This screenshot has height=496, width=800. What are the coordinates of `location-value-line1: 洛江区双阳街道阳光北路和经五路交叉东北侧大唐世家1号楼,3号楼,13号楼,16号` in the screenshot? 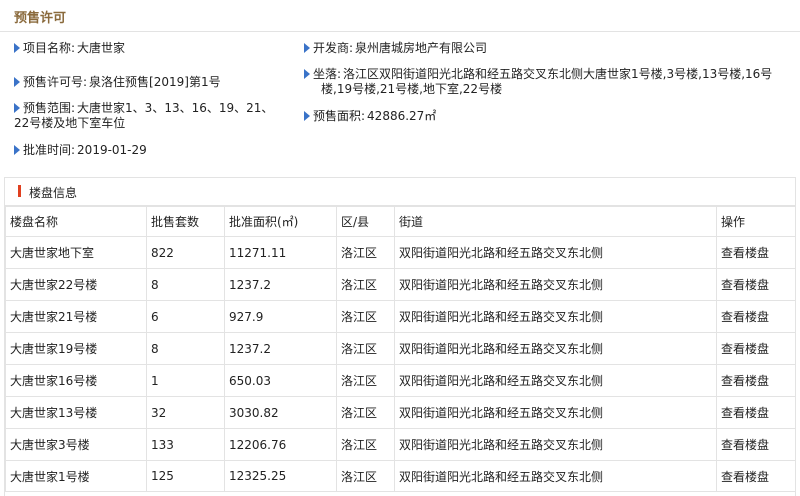 It's located at (558, 74).